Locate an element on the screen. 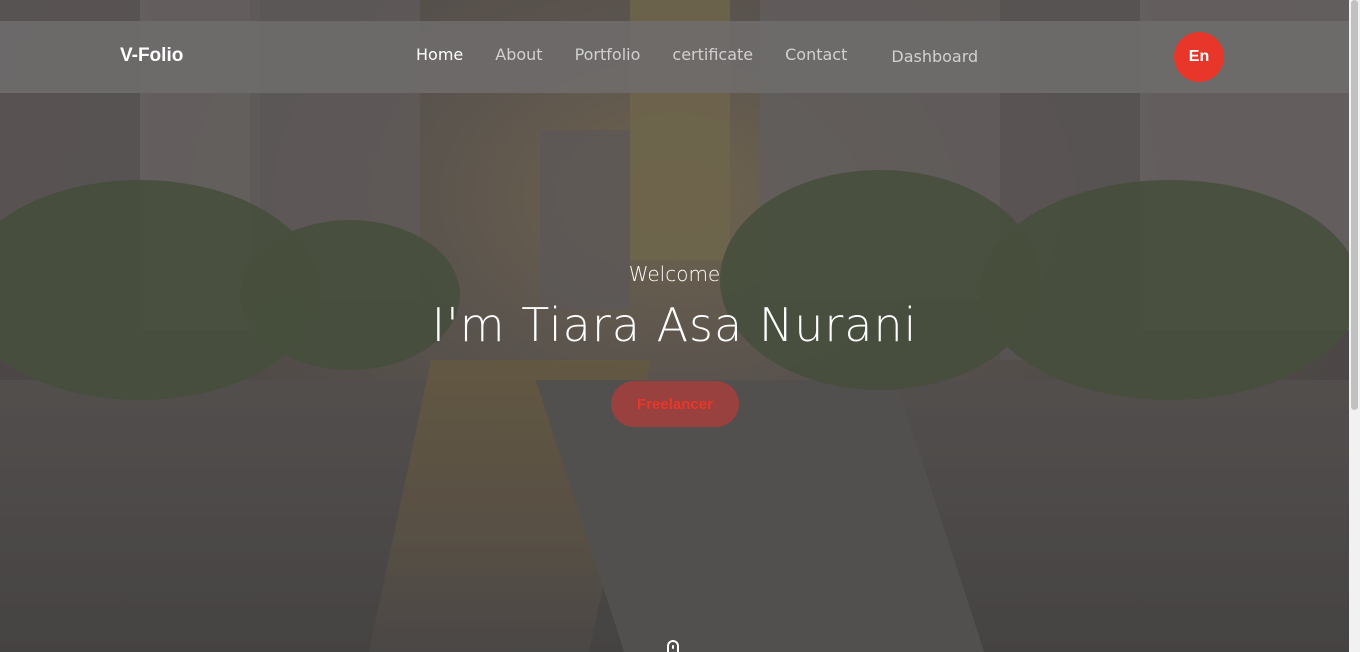  nav-link-about: About is located at coordinates (518, 54).